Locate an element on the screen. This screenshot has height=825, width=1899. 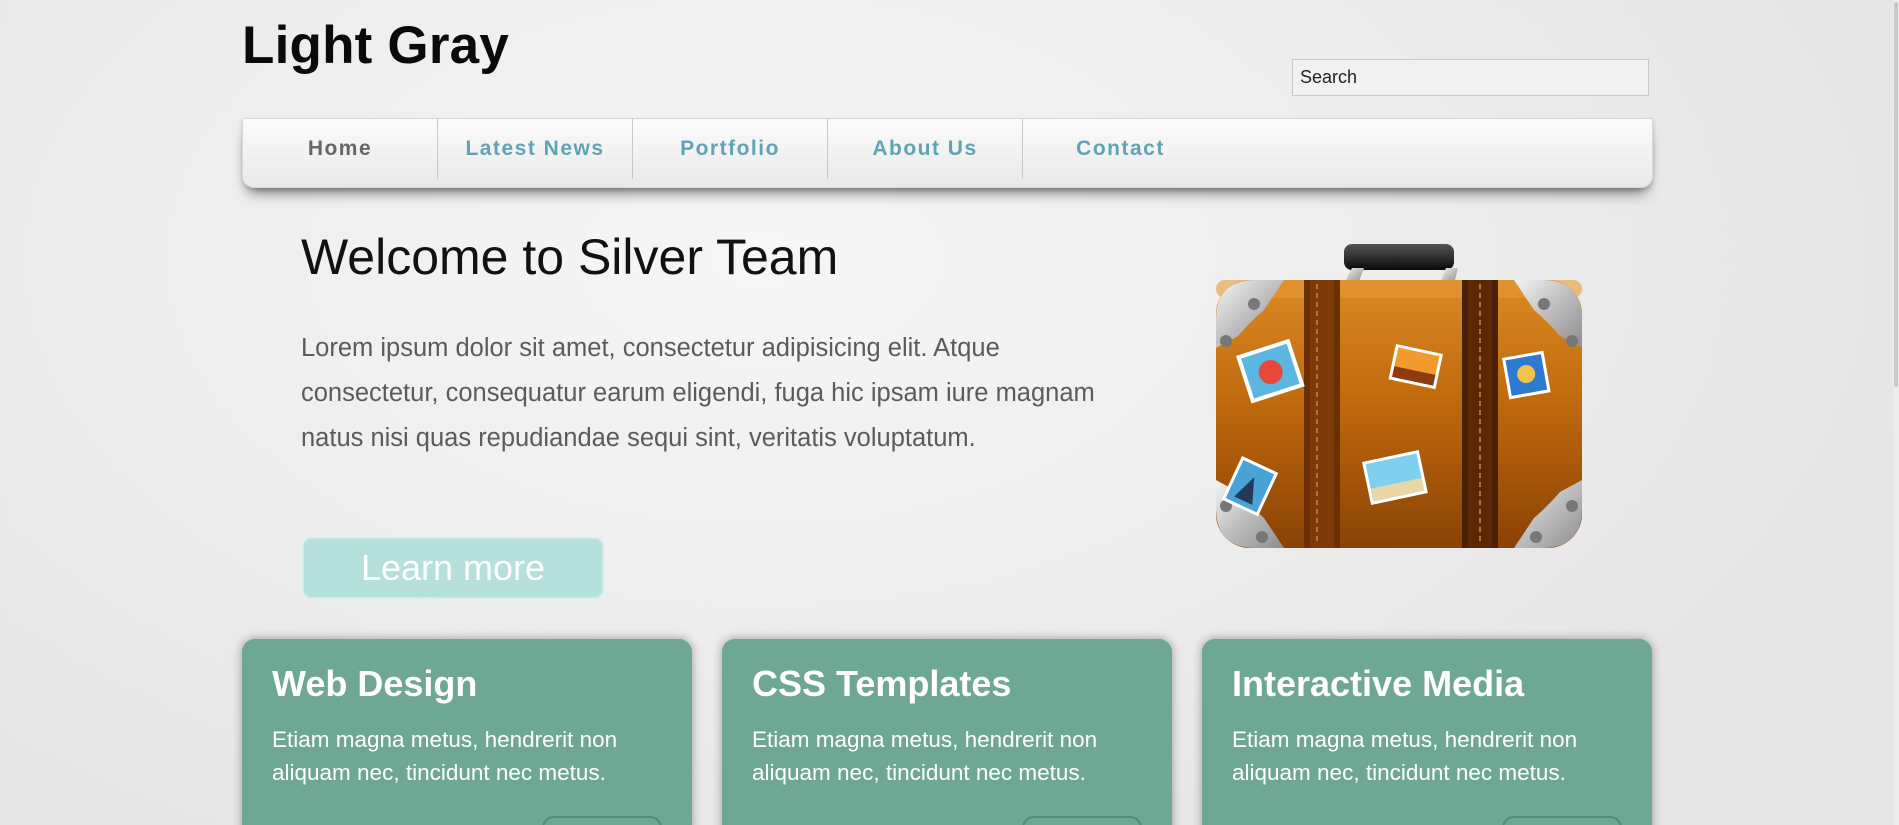
site-title: Light Gray is located at coordinates (376, 45).